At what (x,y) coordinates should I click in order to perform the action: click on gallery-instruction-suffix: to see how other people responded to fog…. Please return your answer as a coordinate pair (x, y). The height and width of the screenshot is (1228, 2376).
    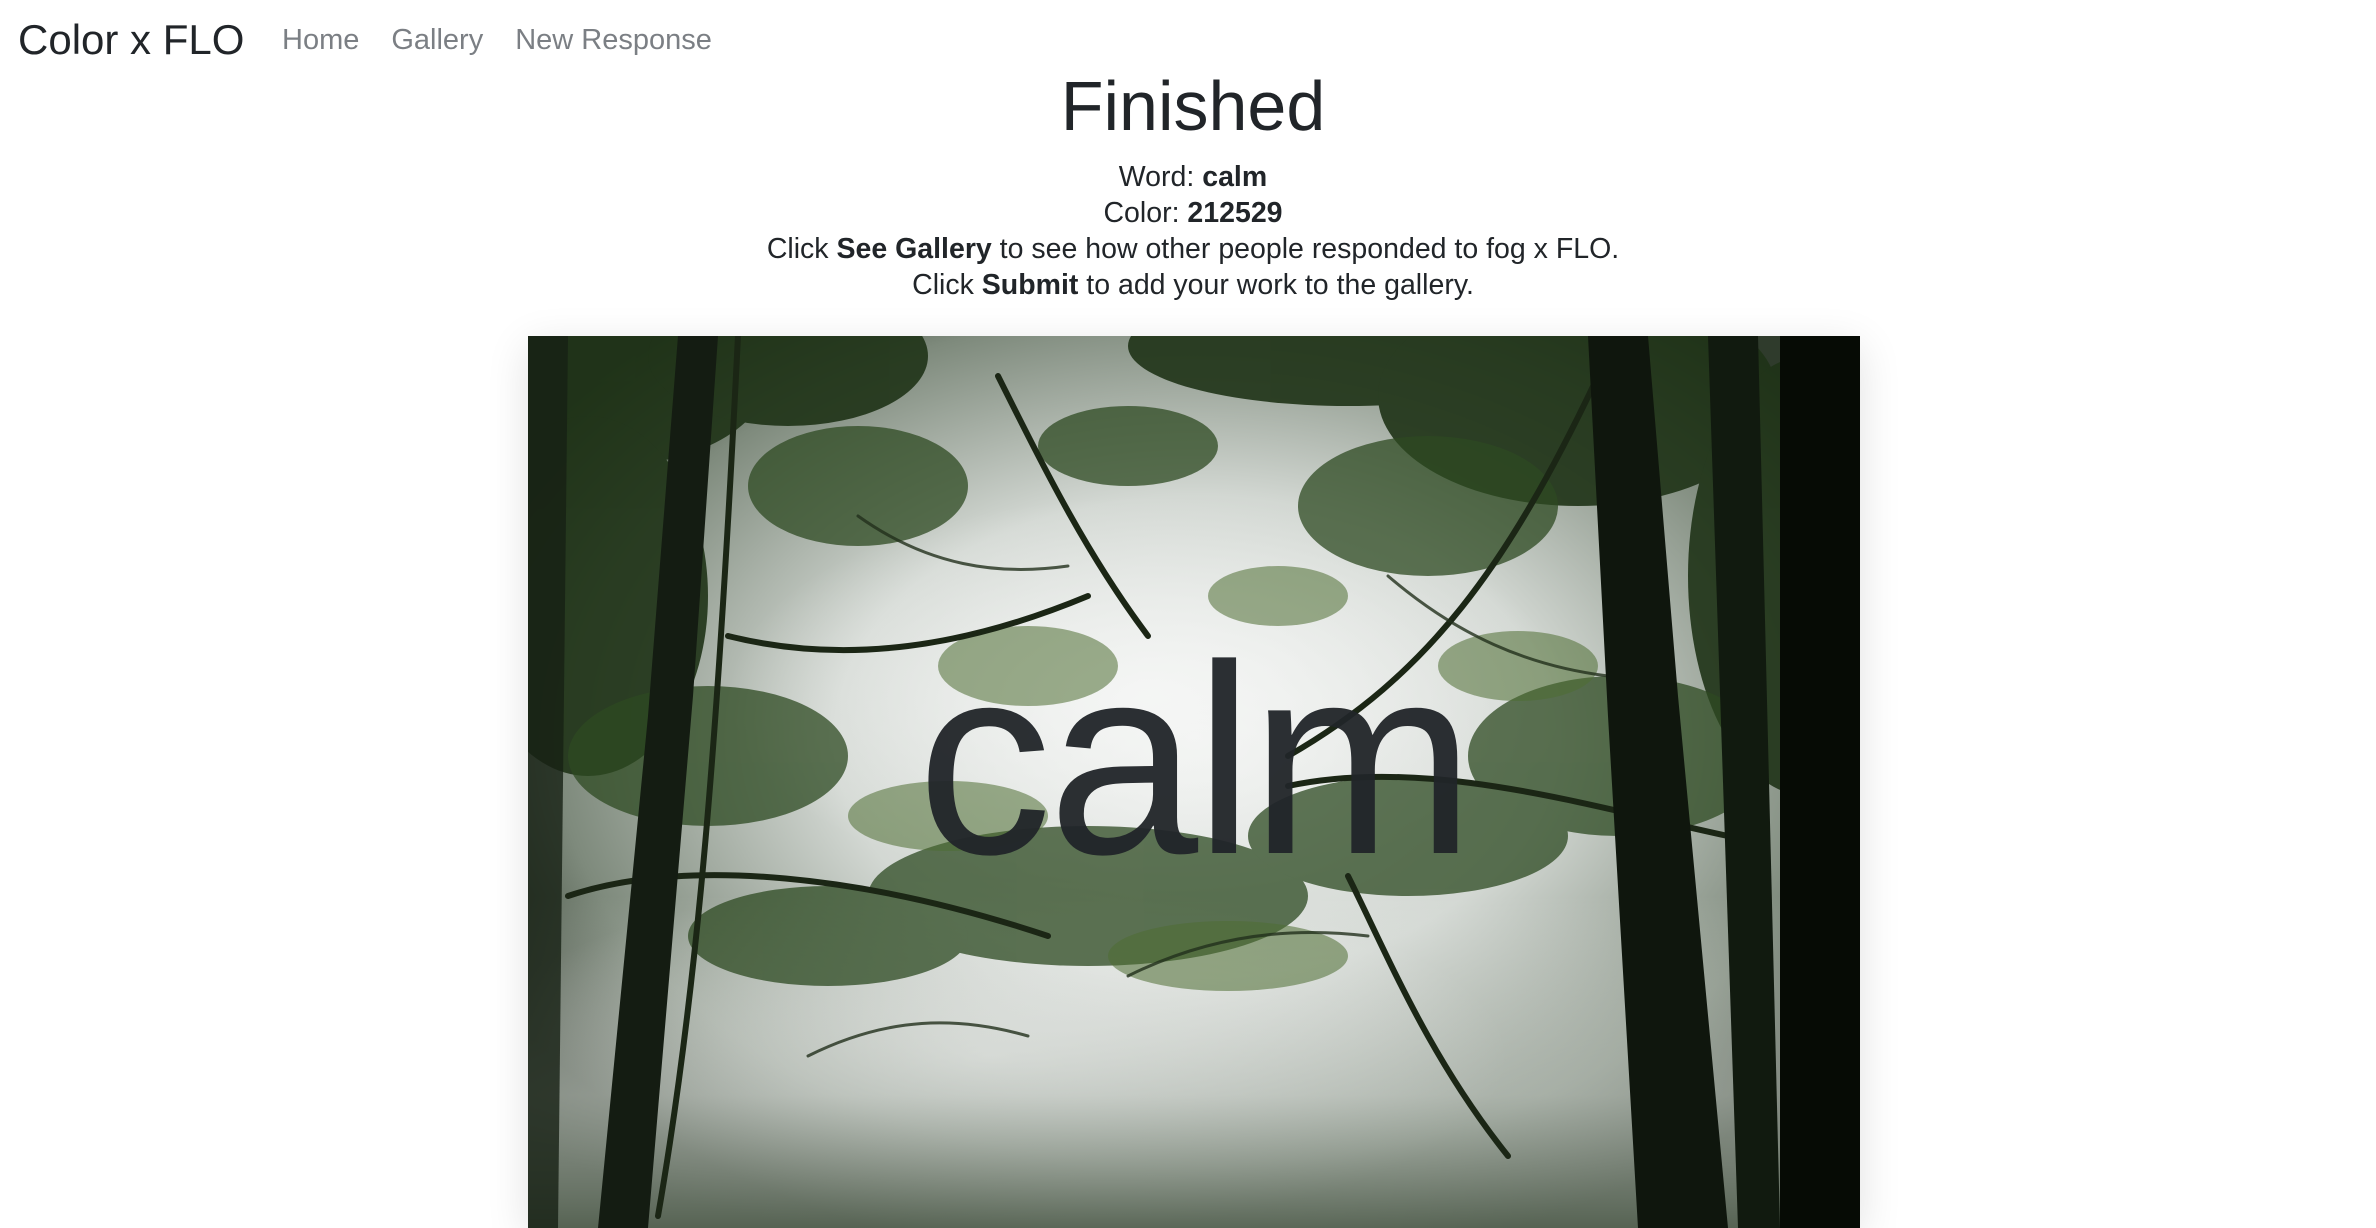
    Looking at the image, I should click on (1305, 249).